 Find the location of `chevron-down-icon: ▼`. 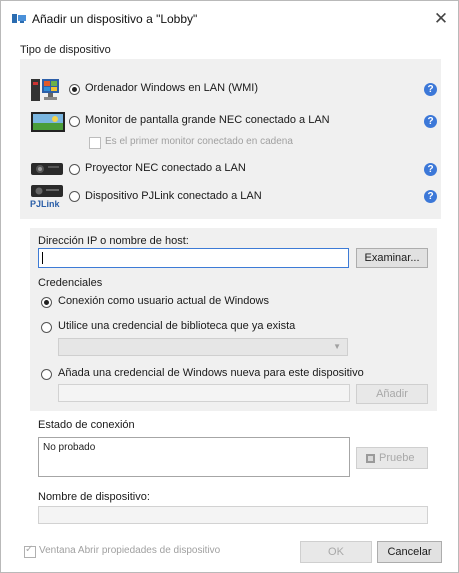

chevron-down-icon: ▼ is located at coordinates (337, 346).